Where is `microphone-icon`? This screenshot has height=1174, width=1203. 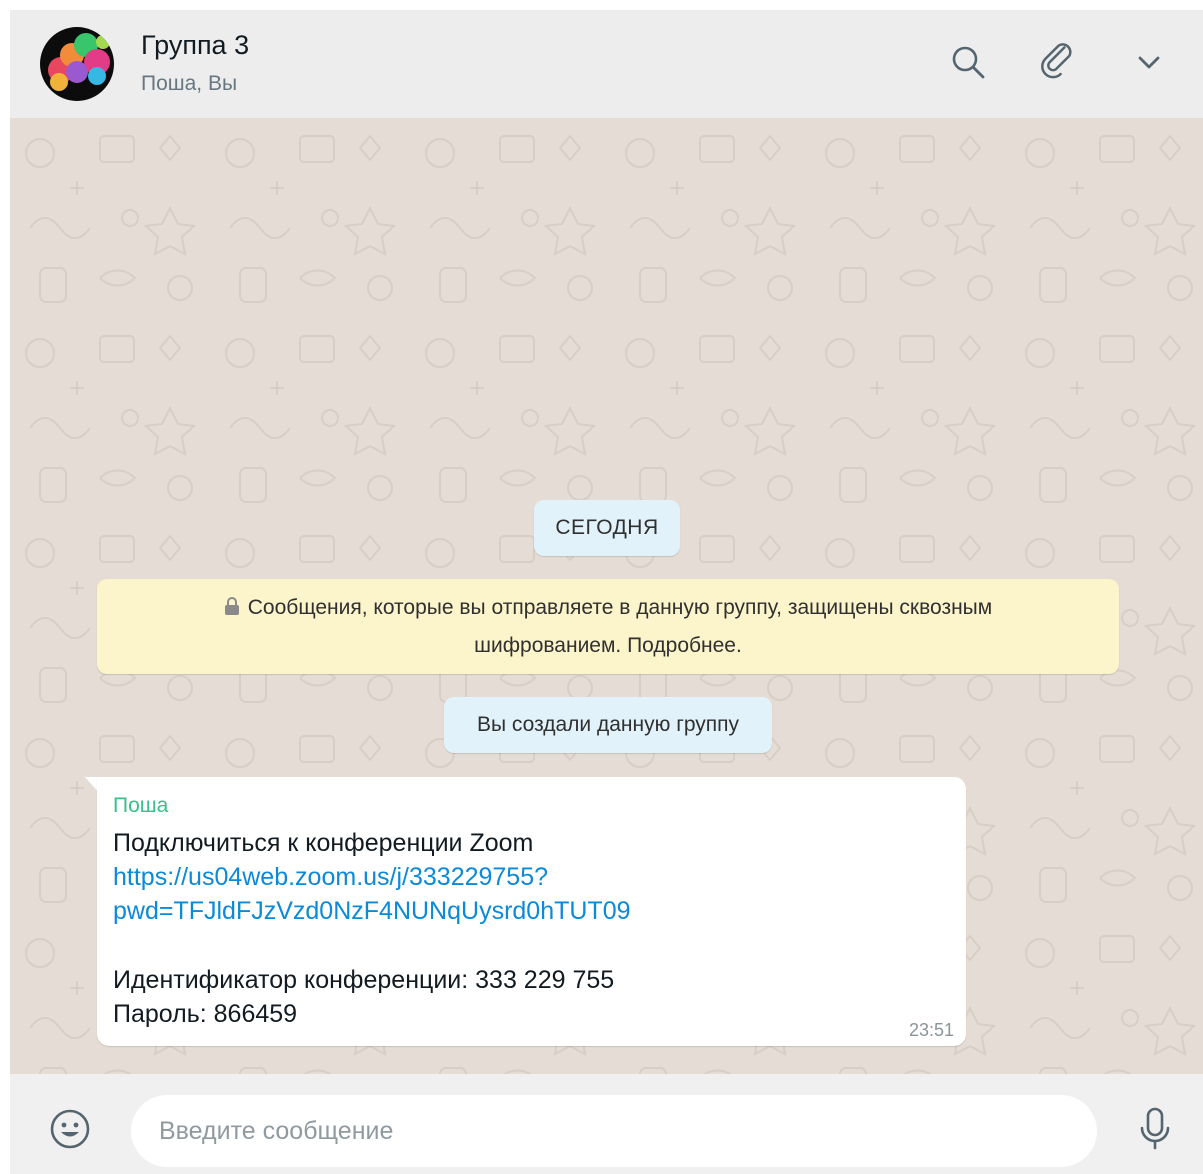
microphone-icon is located at coordinates (1155, 1128).